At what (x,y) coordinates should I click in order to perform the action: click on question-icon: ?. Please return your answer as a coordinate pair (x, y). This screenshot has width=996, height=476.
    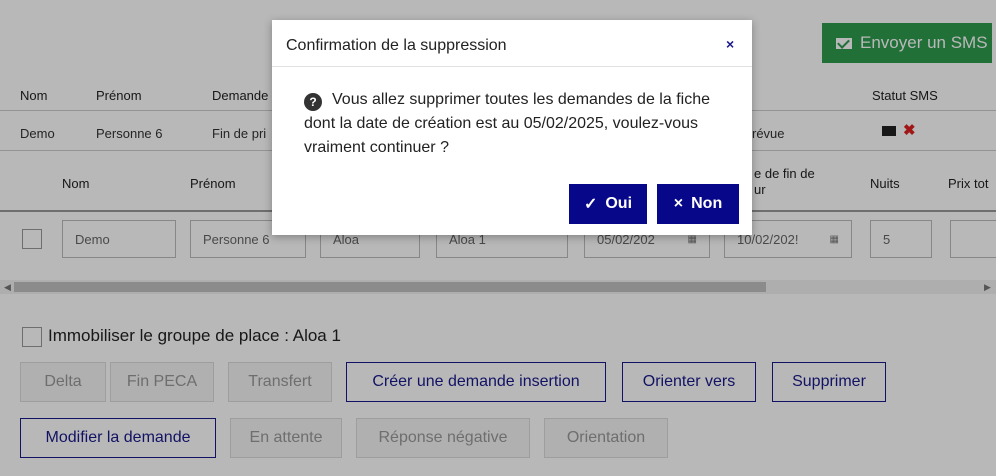
    Looking at the image, I should click on (313, 102).